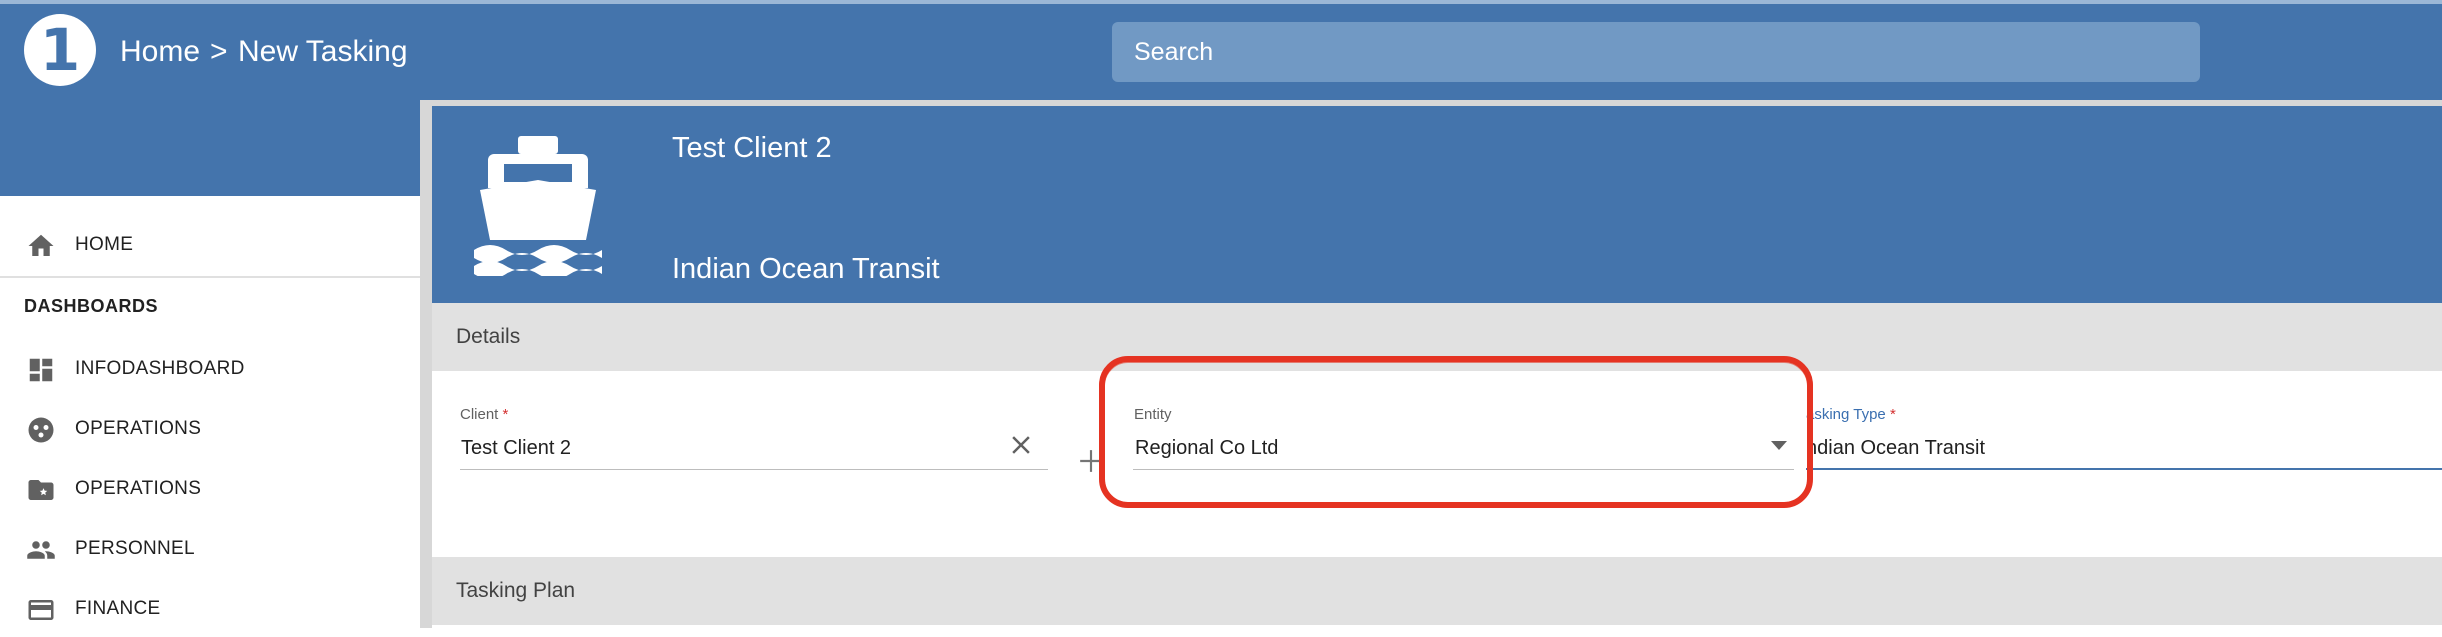  Describe the element at coordinates (135, 548) in the screenshot. I see `sidebar-item-label: PERSONNEL` at that location.